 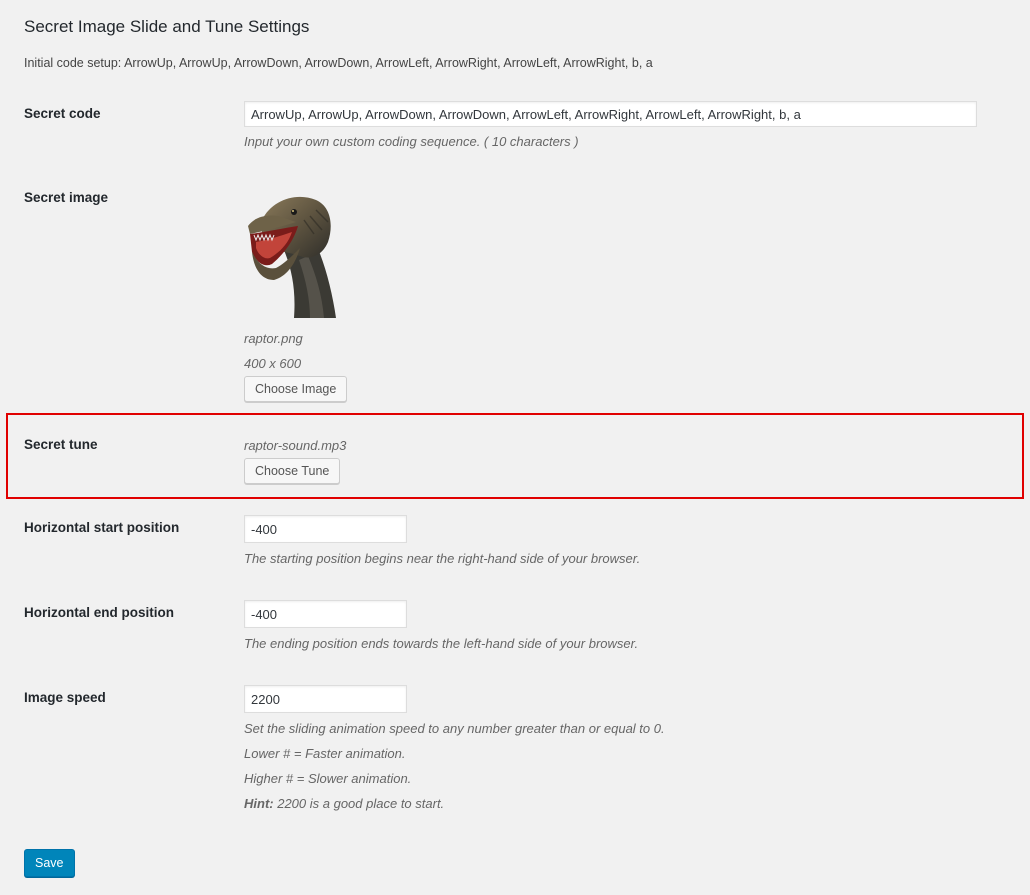 What do you see at coordinates (325, 529) in the screenshot?
I see `horizontal-start-input` at bounding box center [325, 529].